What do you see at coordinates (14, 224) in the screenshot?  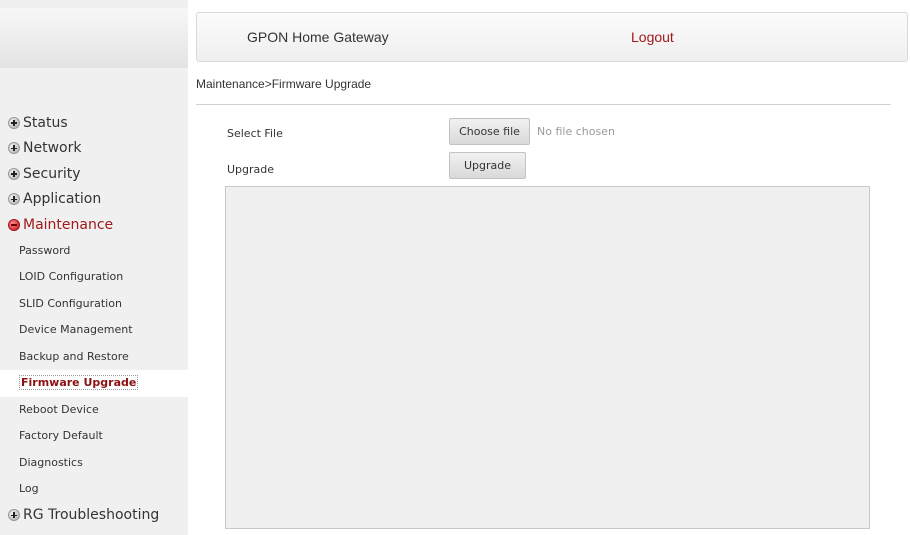 I see `collapse-icon` at bounding box center [14, 224].